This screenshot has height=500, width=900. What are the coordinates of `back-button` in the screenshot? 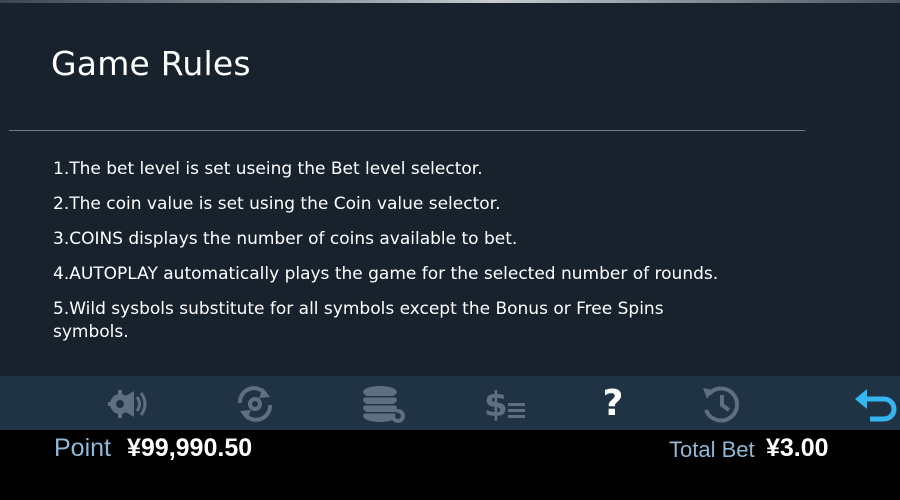 It's located at (874, 404).